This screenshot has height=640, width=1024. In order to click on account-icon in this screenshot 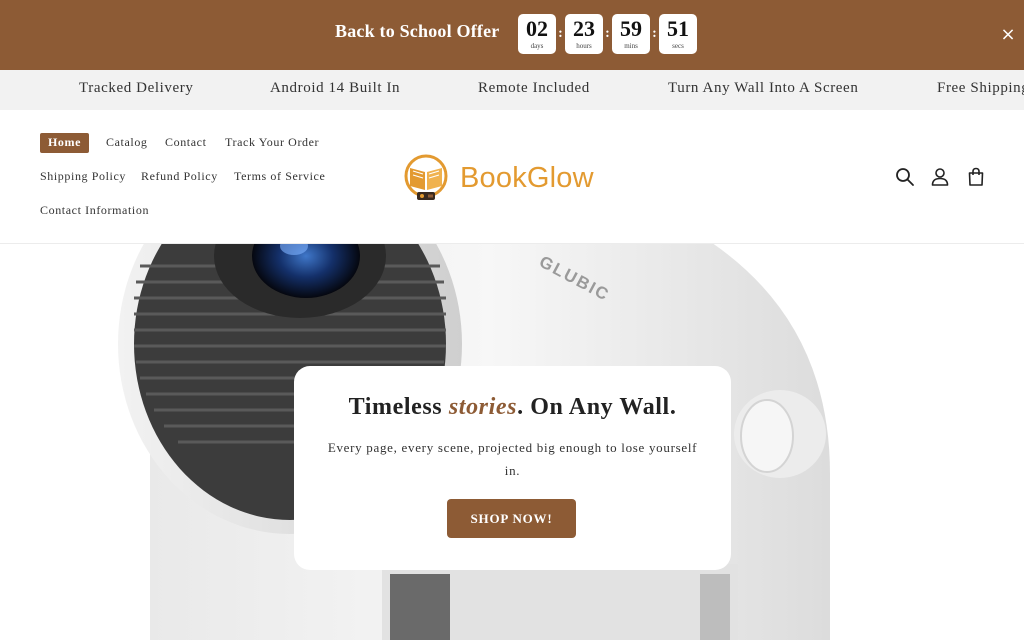, I will do `click(940, 177)`.